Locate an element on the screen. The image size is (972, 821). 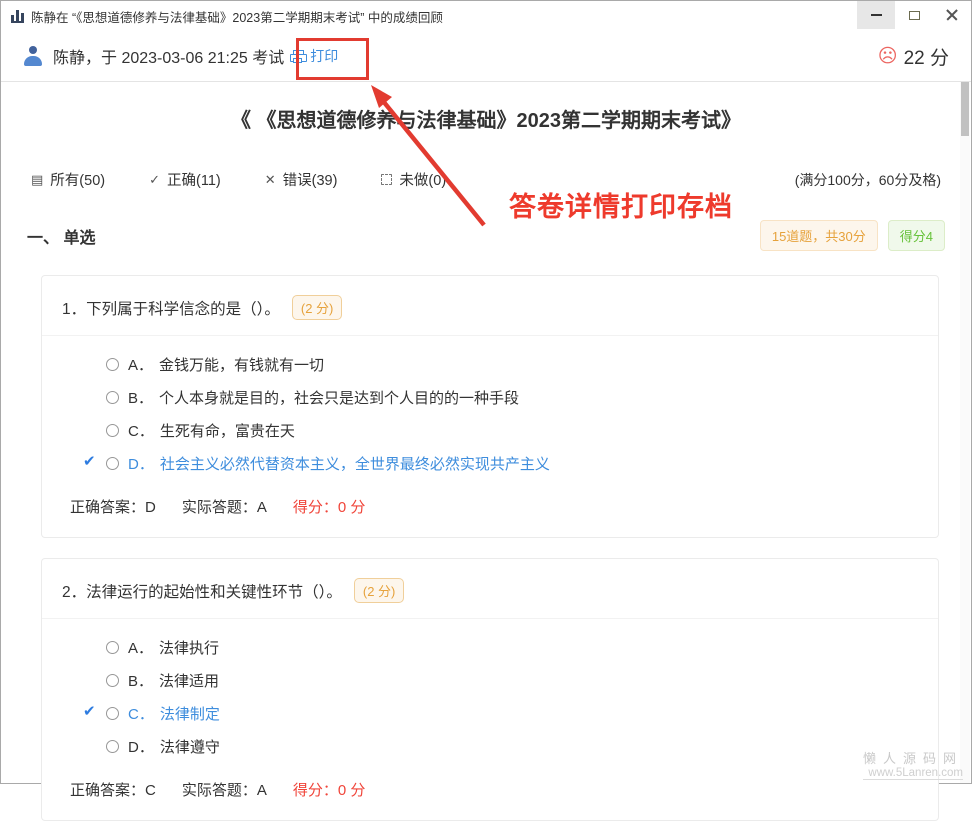
grid-icon: ▤ is located at coordinates (37, 179).